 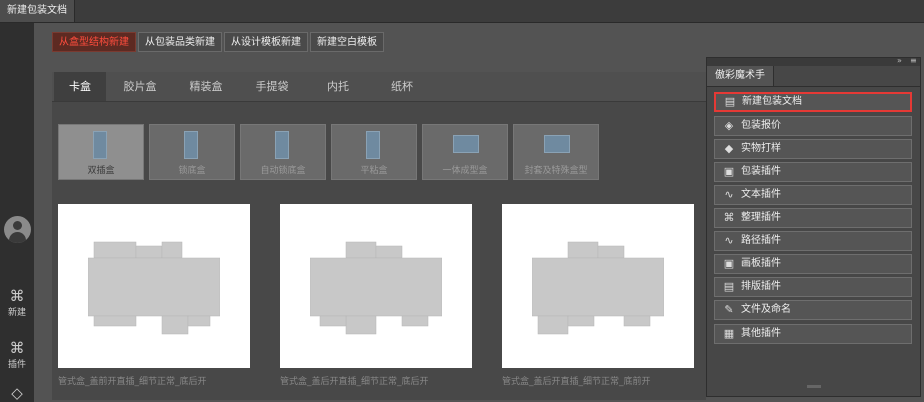 What do you see at coordinates (729, 263) in the screenshot?
I see `artboard-plugin-icon: ▣` at bounding box center [729, 263].